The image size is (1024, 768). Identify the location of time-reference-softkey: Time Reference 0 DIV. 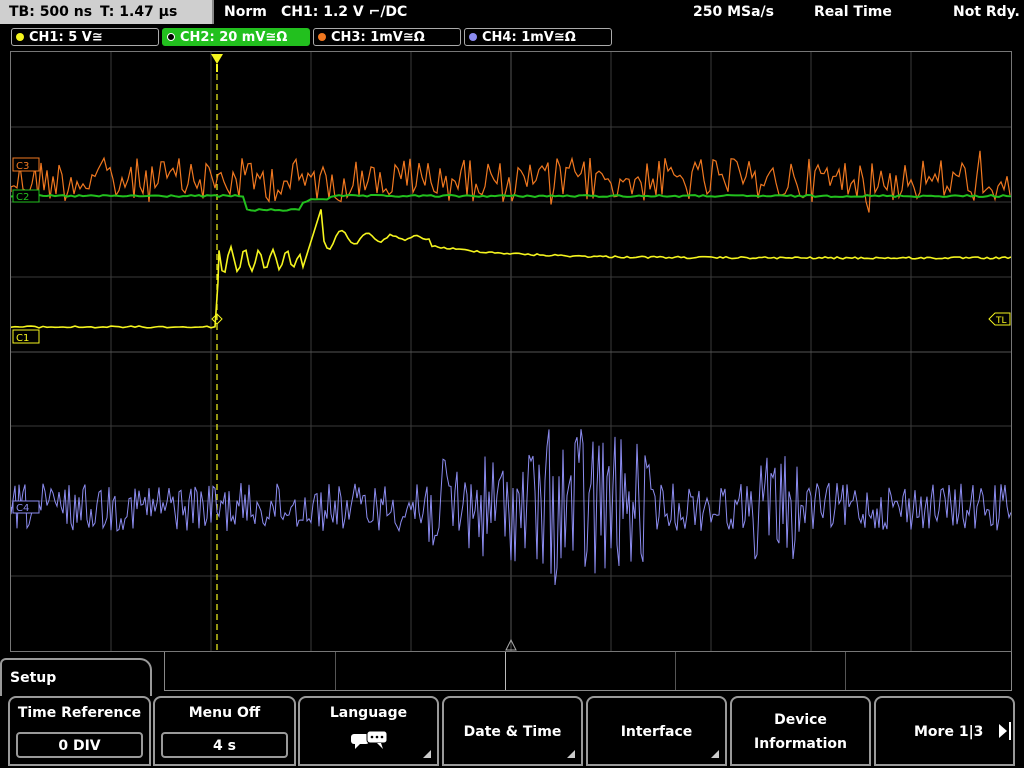
(79, 731).